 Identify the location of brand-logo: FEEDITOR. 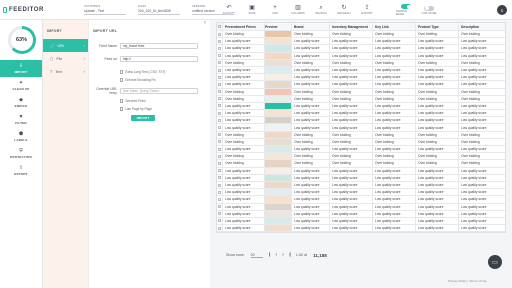
(22, 9).